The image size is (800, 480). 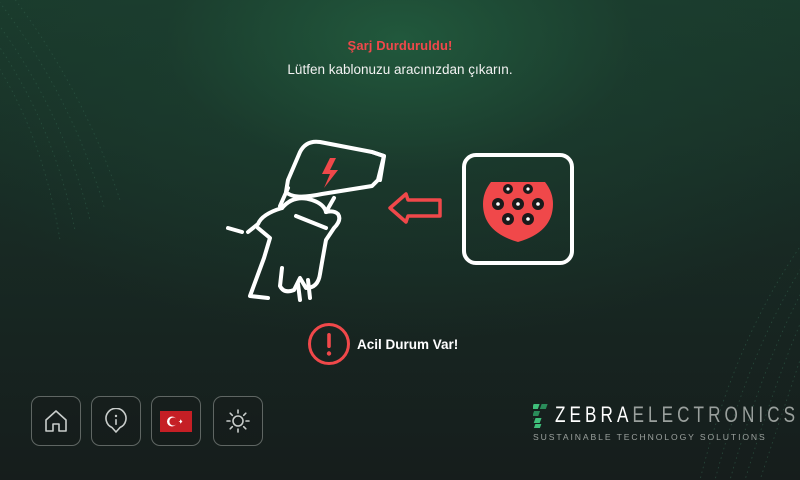 I want to click on zebra-logo-icon, so click(x=540, y=416).